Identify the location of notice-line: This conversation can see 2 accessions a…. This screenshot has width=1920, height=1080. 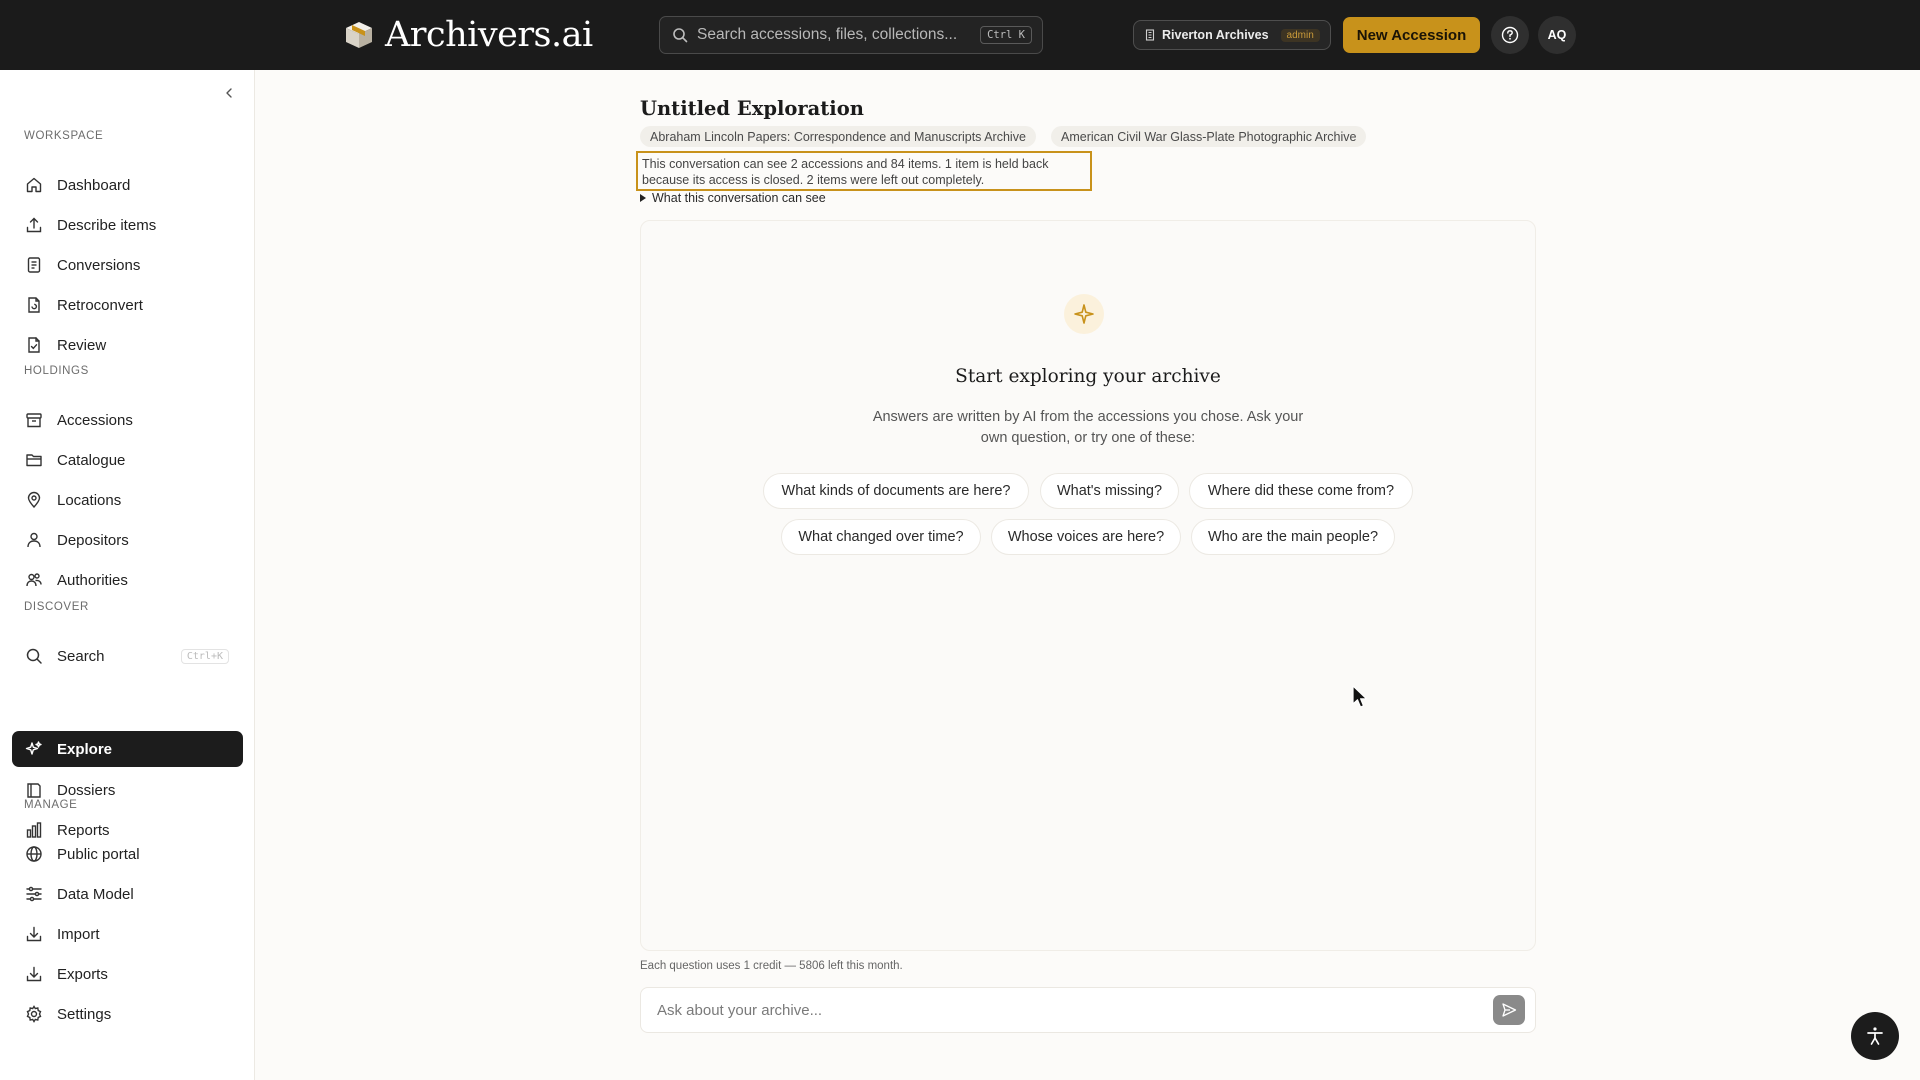
(845, 164).